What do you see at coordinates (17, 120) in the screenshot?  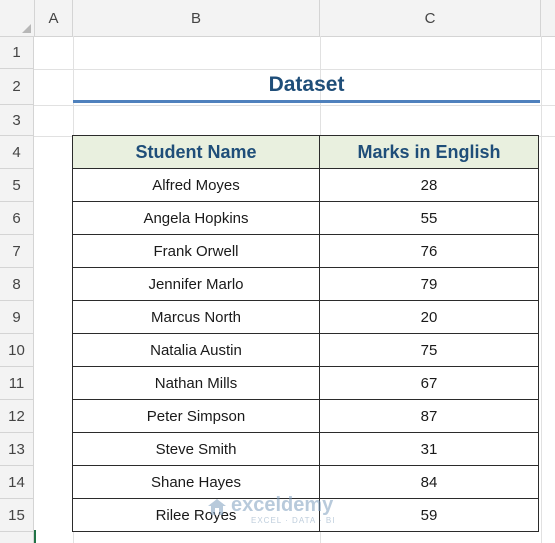 I see `row-header-3: 3` at bounding box center [17, 120].